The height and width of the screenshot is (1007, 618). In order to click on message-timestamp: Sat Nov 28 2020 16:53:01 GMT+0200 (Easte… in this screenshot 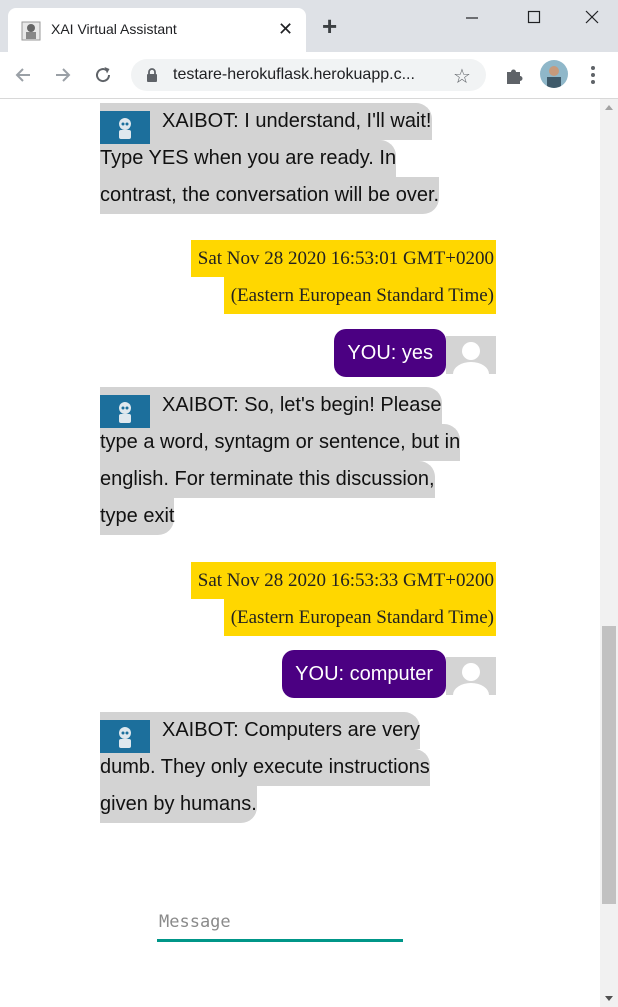, I will do `click(343, 277)`.